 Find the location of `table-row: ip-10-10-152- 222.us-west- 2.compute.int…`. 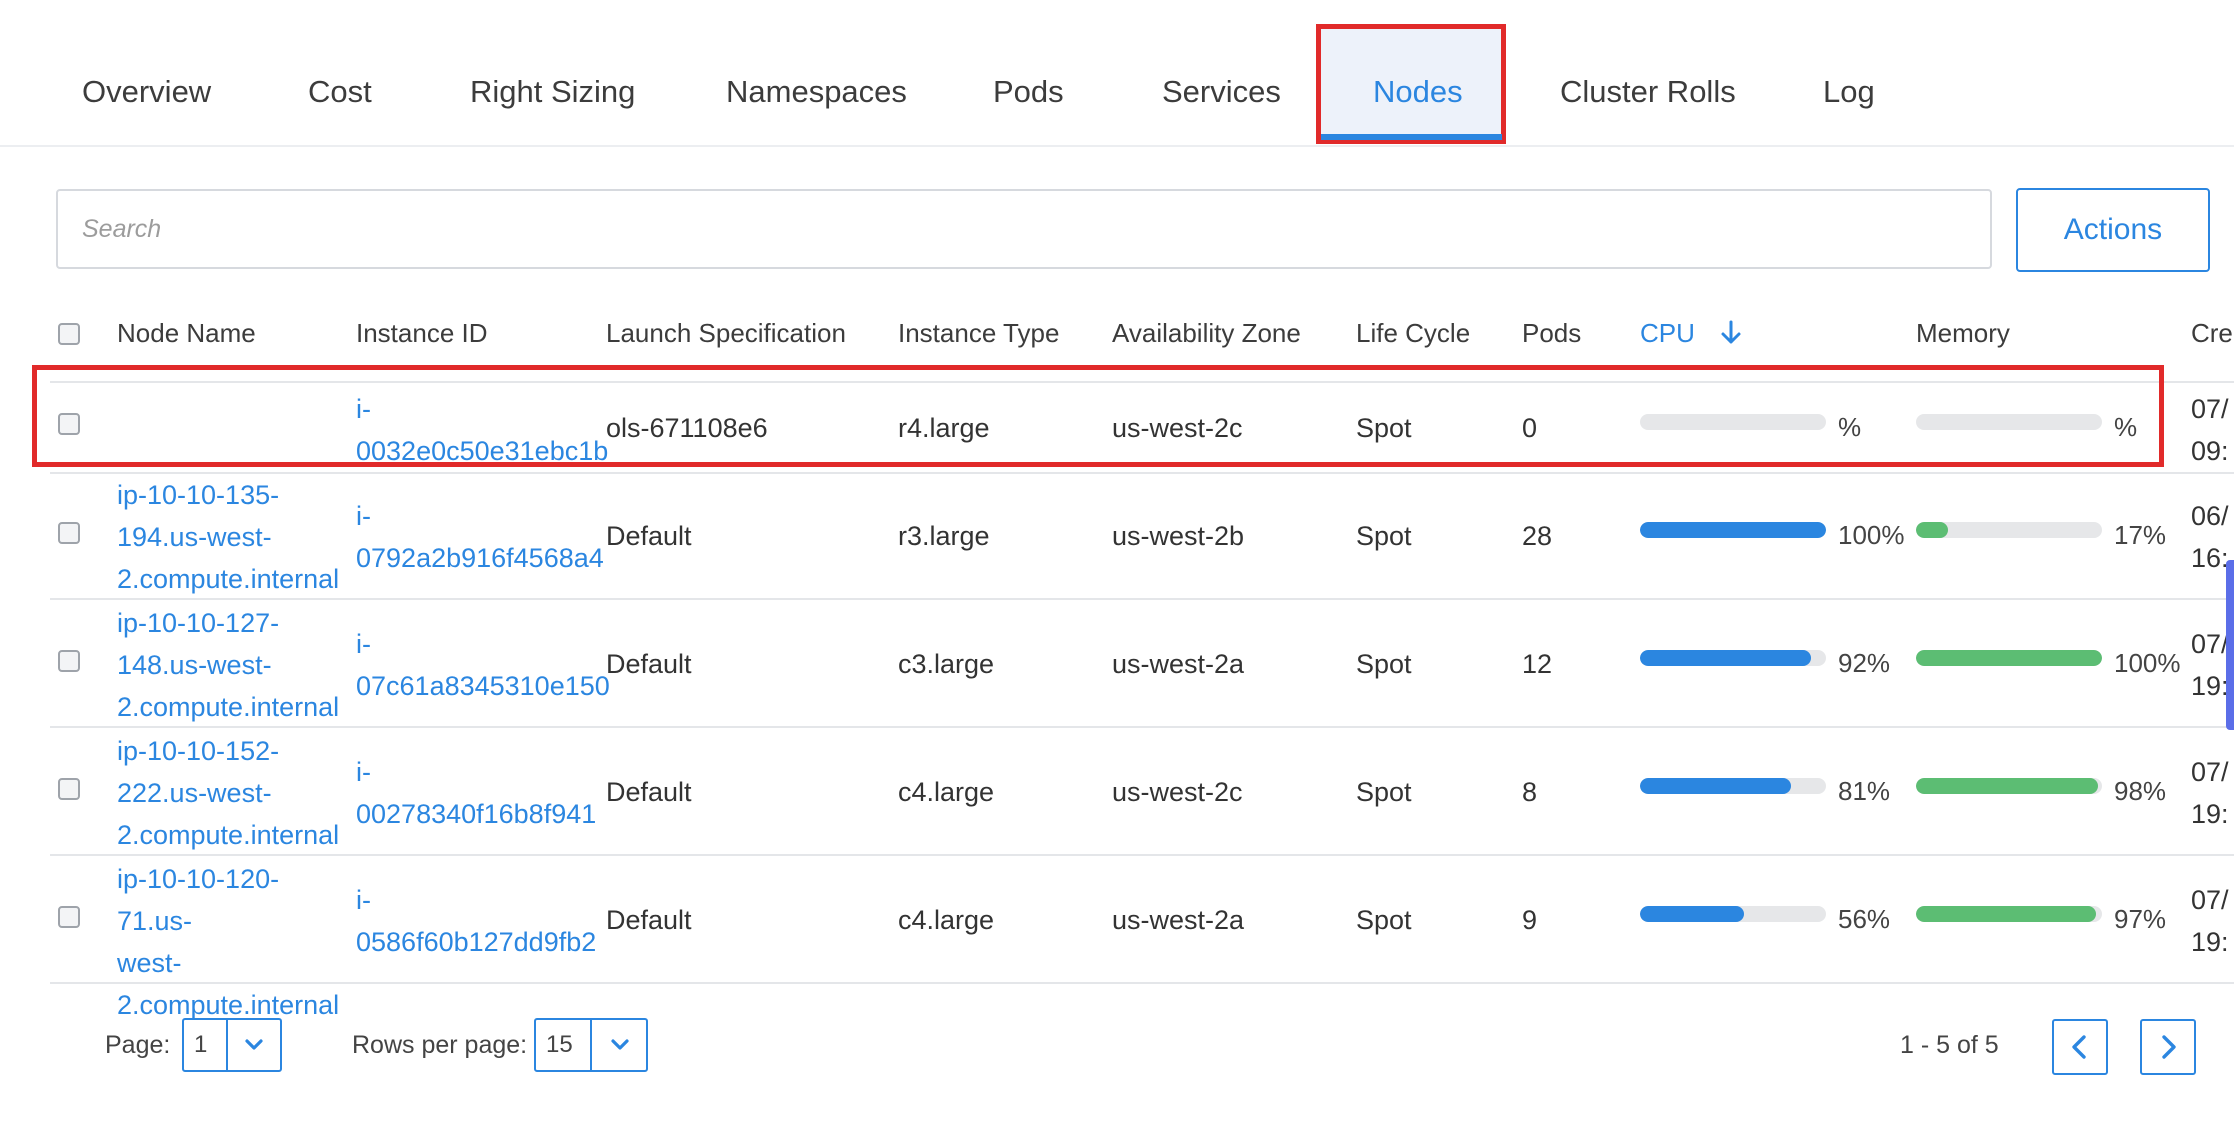

table-row: ip-10-10-152- 222.us-west- 2.compute.int… is located at coordinates (1117, 793).